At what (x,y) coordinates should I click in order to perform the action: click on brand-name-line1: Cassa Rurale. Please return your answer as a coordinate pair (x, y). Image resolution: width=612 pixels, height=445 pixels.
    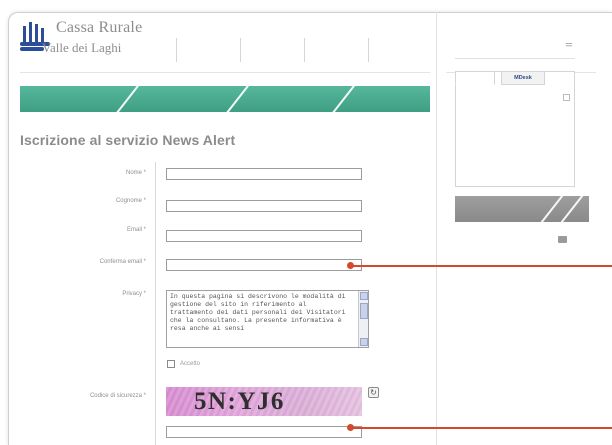
    Looking at the image, I should click on (99, 28).